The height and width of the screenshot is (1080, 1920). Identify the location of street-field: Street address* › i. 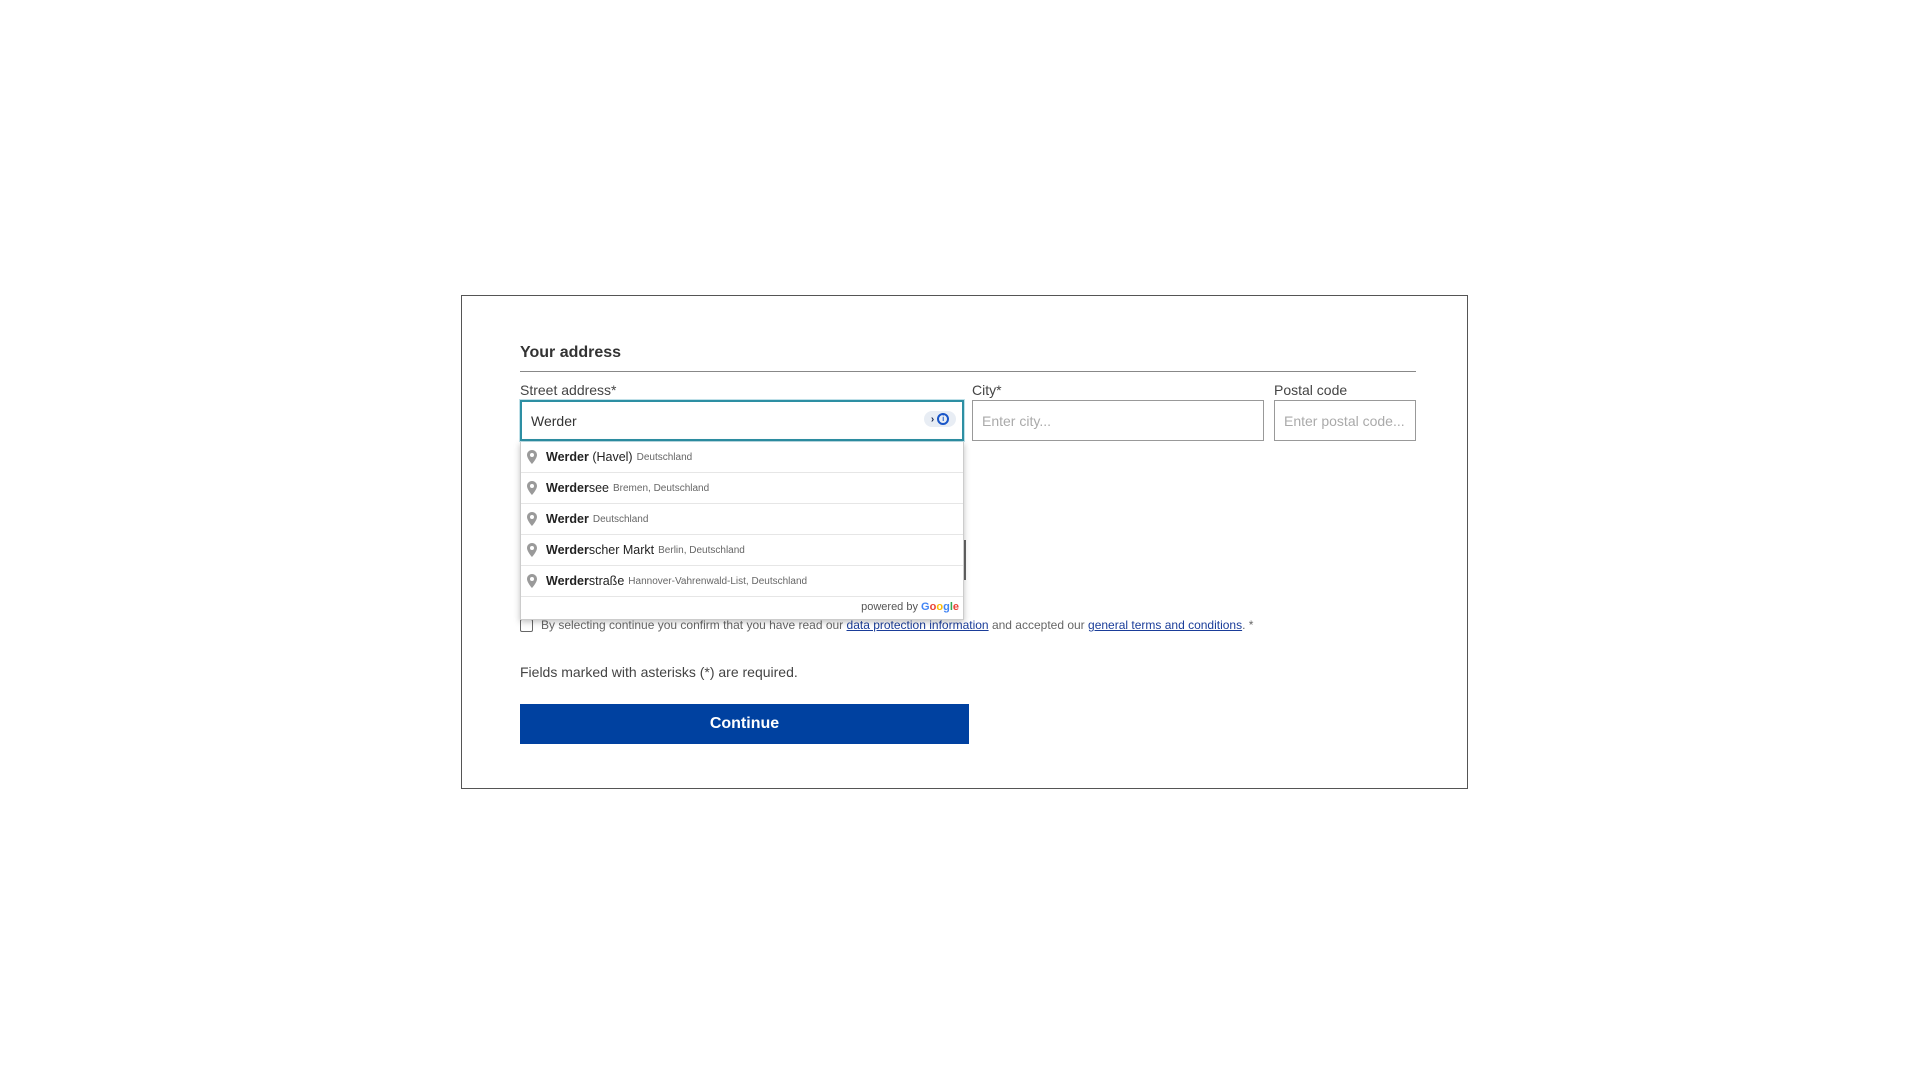
(742, 411).